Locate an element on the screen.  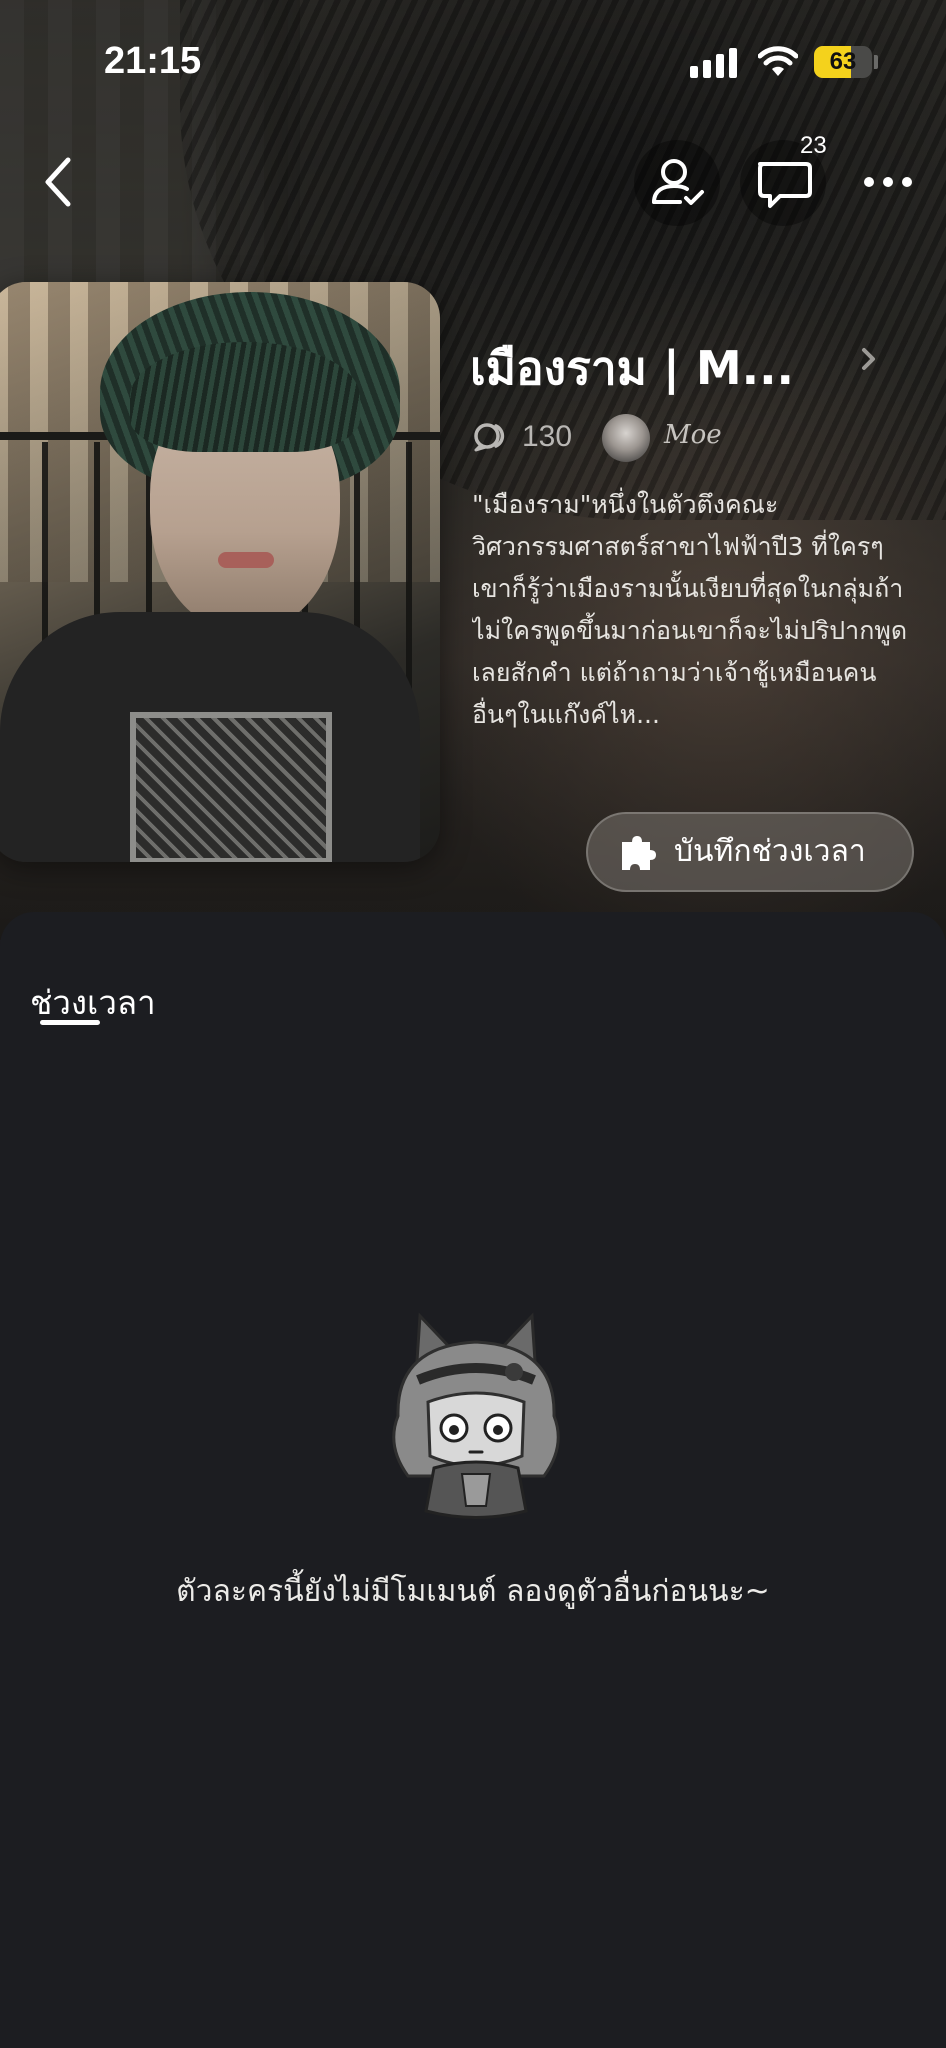
follow-button is located at coordinates (677, 183).